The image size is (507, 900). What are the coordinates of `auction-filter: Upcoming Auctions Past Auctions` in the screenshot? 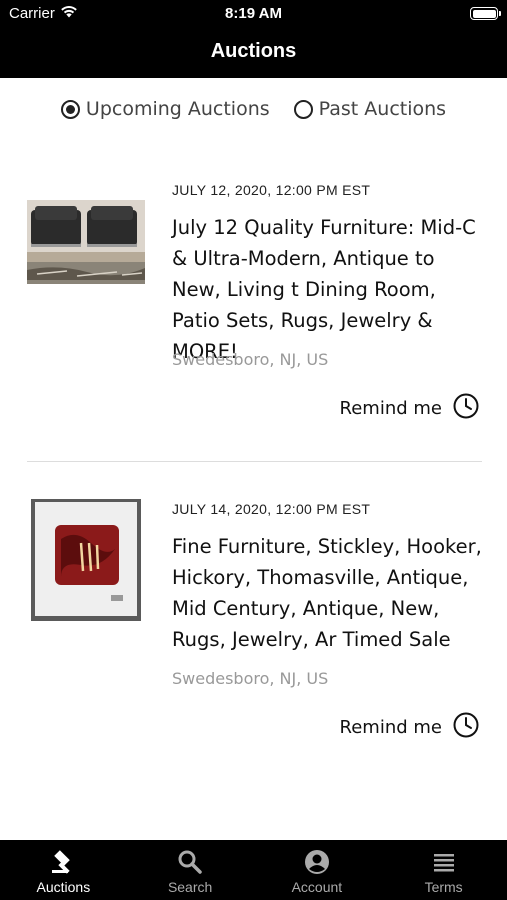 It's located at (253, 109).